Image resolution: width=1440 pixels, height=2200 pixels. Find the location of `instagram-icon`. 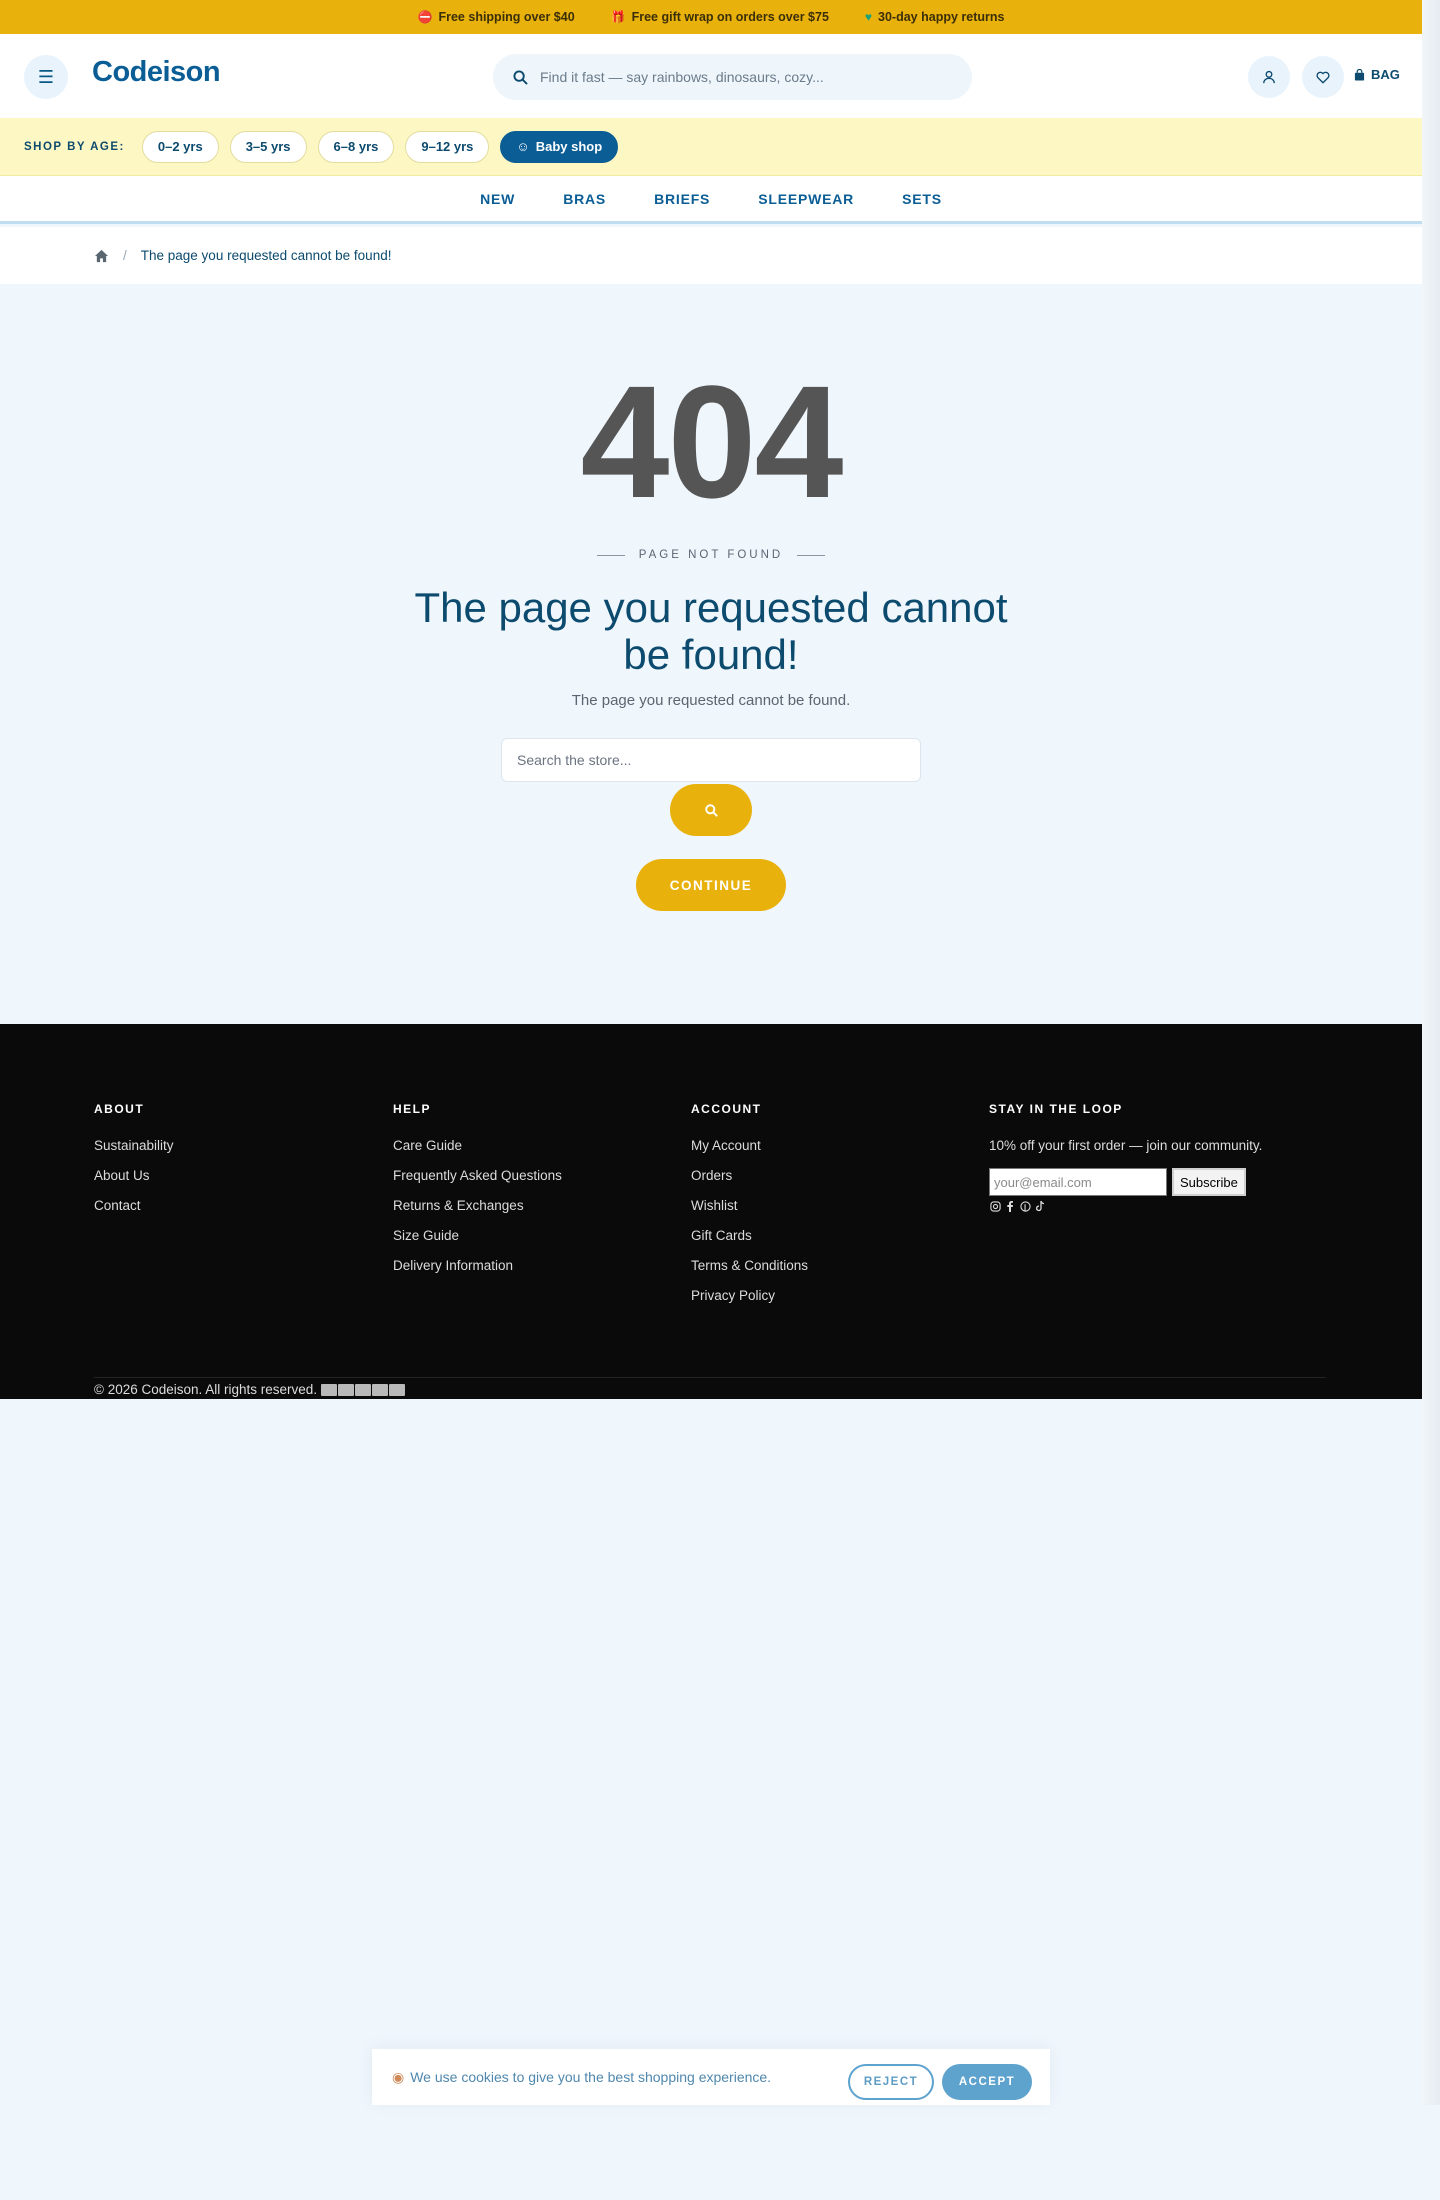

instagram-icon is located at coordinates (995, 1206).